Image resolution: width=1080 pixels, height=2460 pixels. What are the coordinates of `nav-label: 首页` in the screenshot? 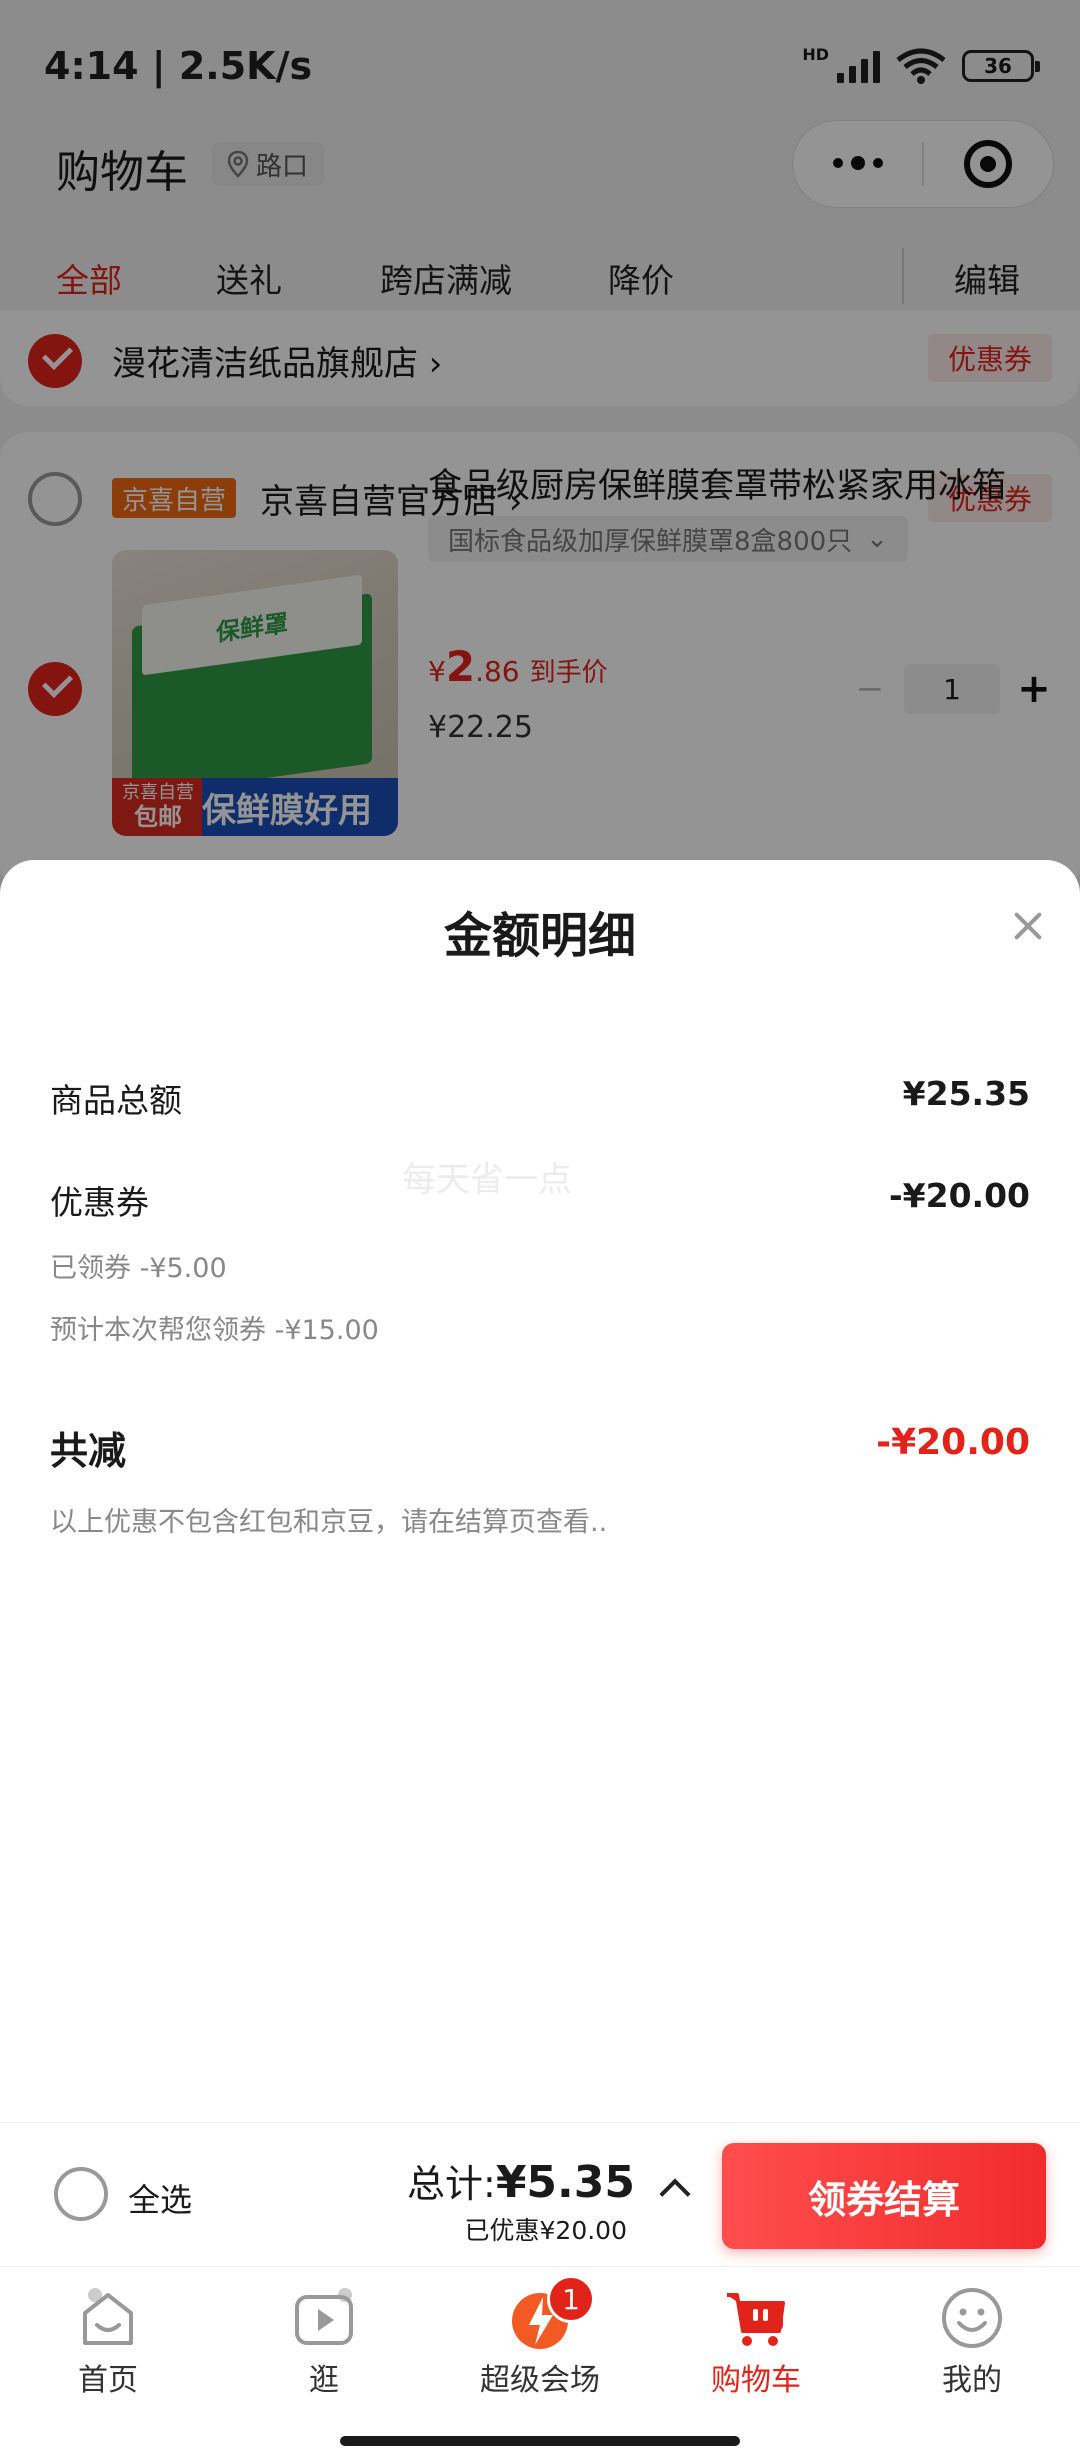 It's located at (108, 2380).